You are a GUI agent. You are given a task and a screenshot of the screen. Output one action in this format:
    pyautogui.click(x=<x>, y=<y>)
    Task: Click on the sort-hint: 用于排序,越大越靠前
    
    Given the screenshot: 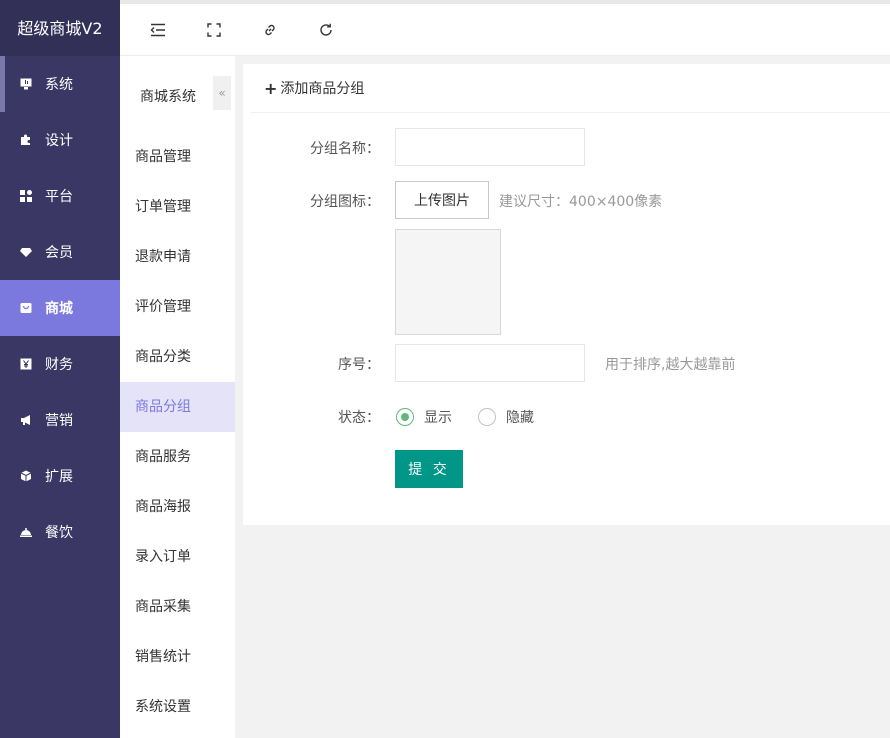 What is the action you would take?
    pyautogui.click(x=670, y=365)
    